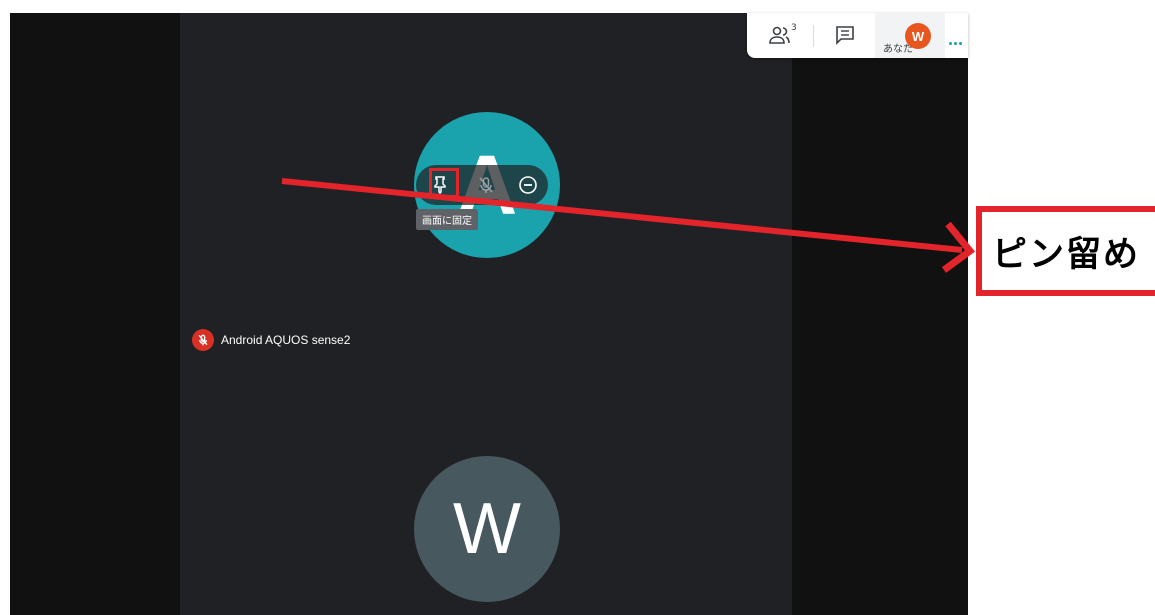 The width and height of the screenshot is (1155, 615). I want to click on callout-label: ピン留め, so click(1066, 254).